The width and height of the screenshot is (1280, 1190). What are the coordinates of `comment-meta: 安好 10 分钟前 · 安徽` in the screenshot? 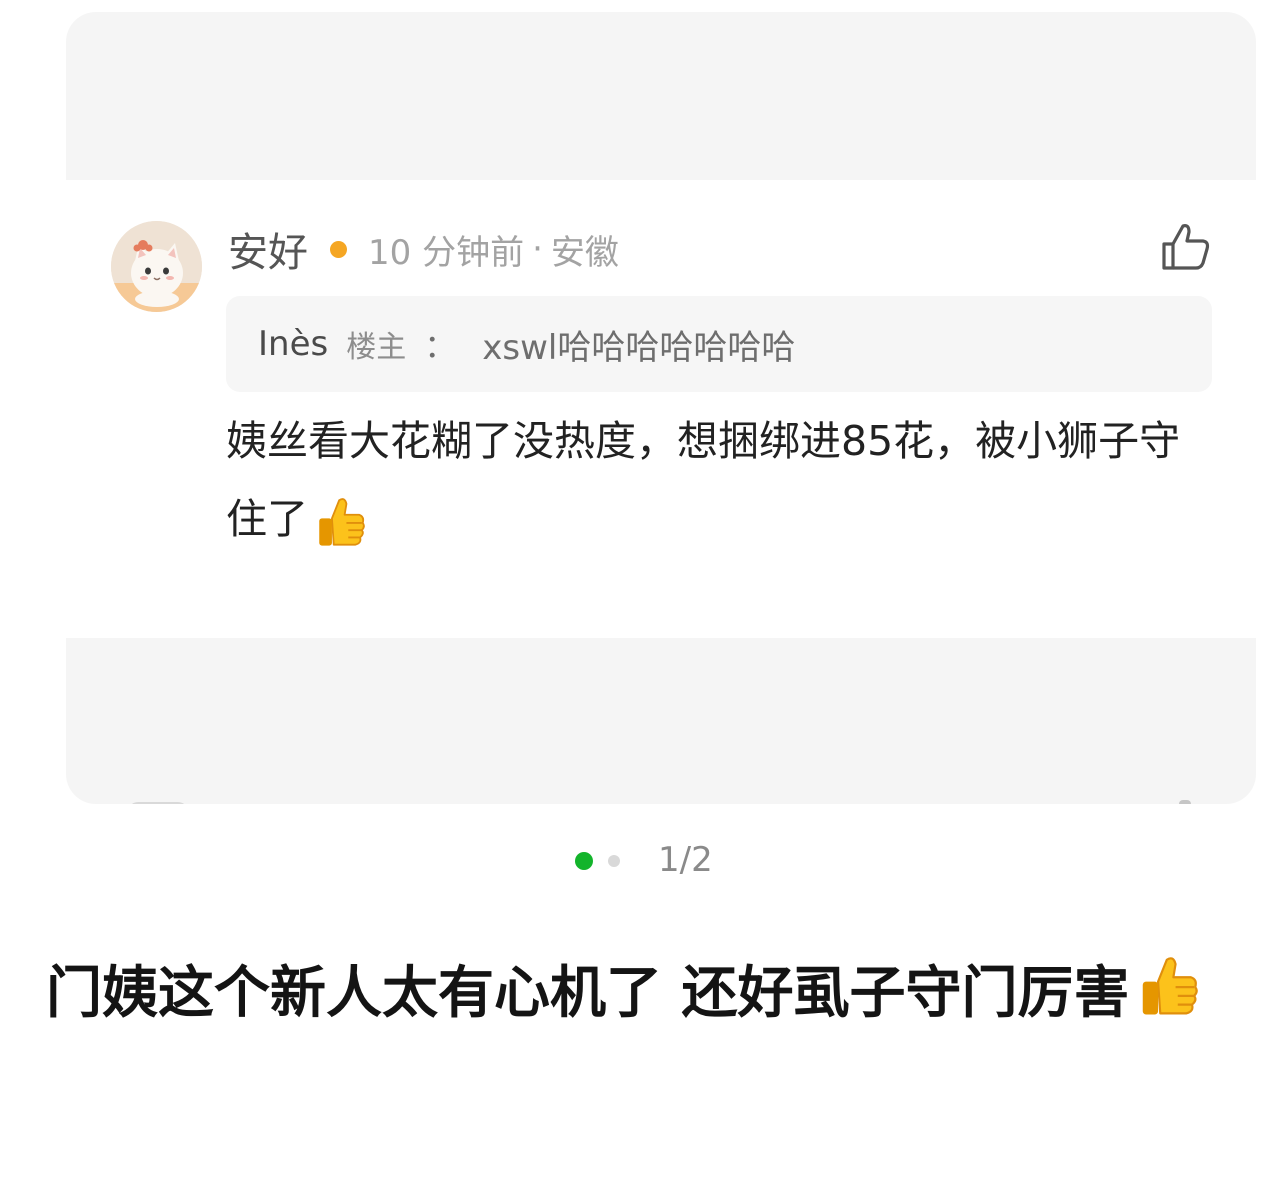 It's located at (423, 251).